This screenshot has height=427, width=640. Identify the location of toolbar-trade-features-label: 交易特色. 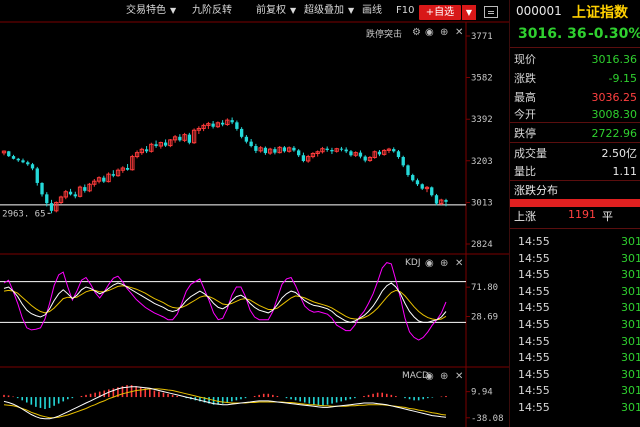
(146, 10).